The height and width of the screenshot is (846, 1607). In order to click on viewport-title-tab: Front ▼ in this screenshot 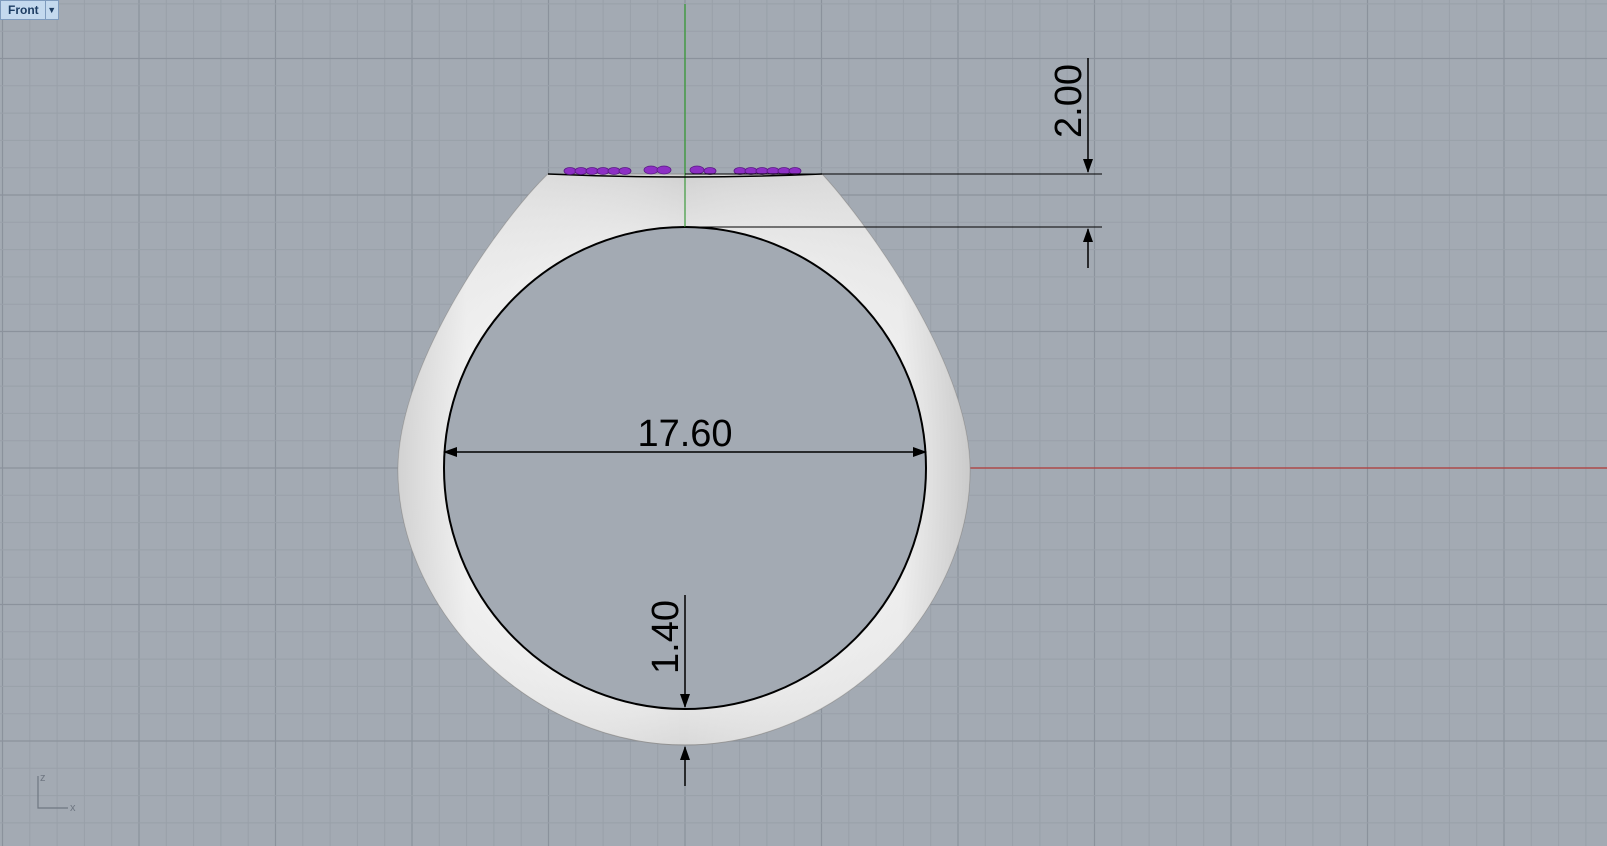, I will do `click(29, 10)`.